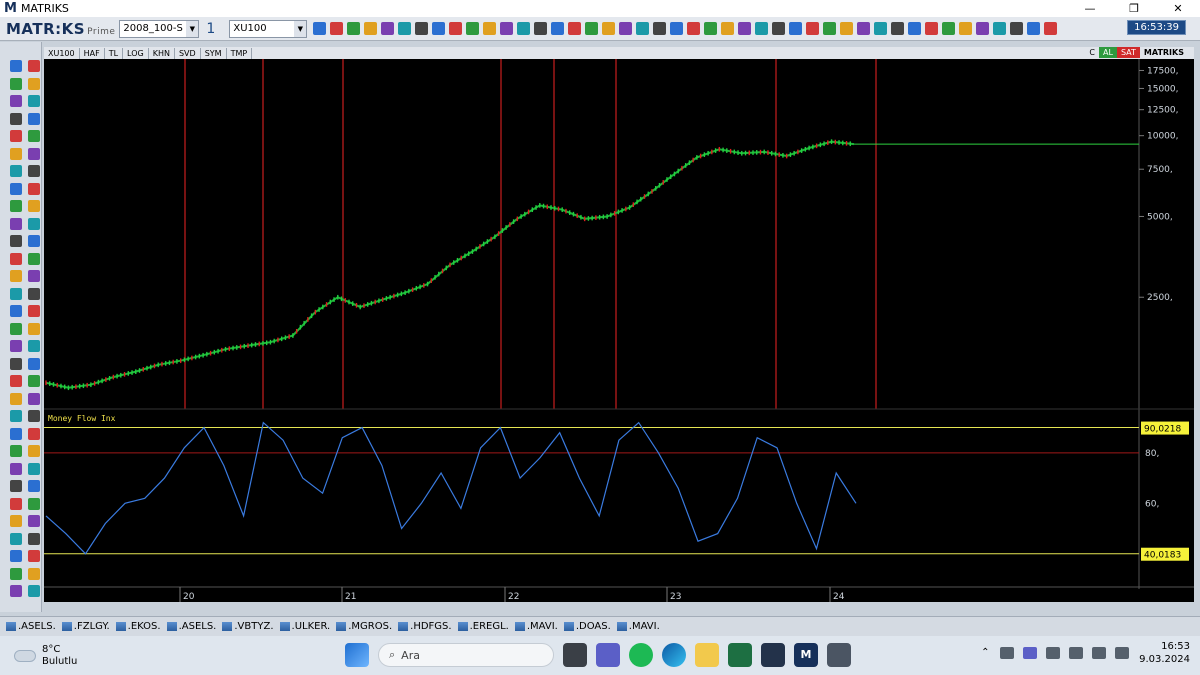 The width and height of the screenshot is (1200, 675). Describe the element at coordinates (214, 29) in the screenshot. I see `window-count: 1` at that location.